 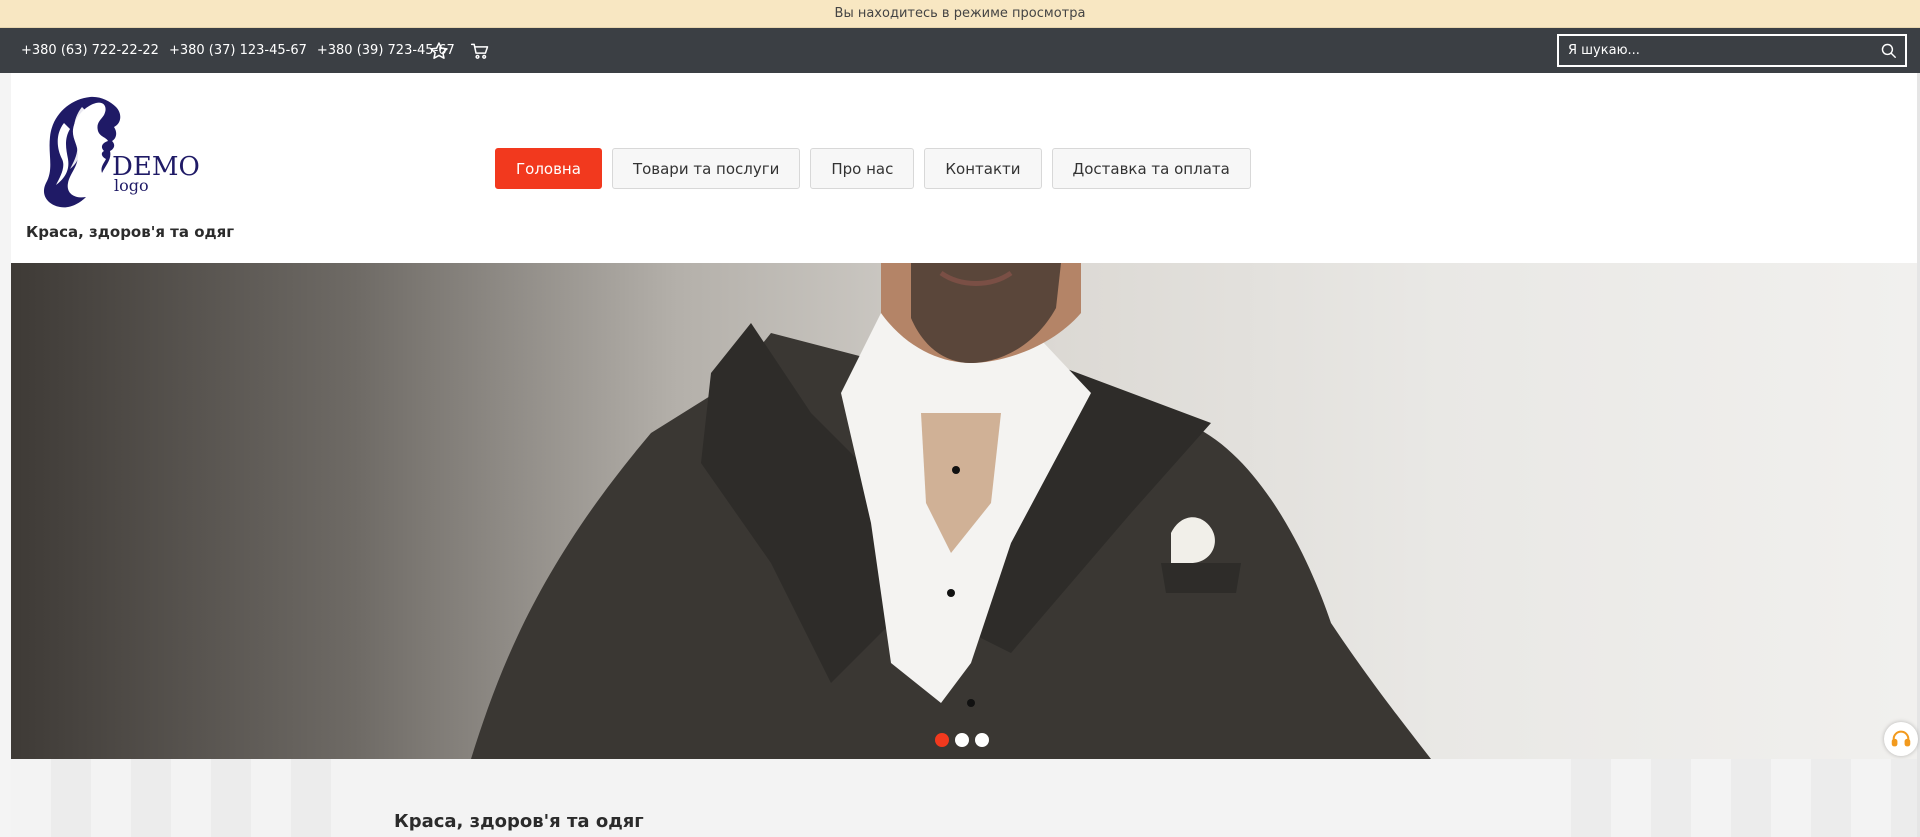 I want to click on content-inner: Краса, здоров'я та одяг, so click(x=966, y=798).